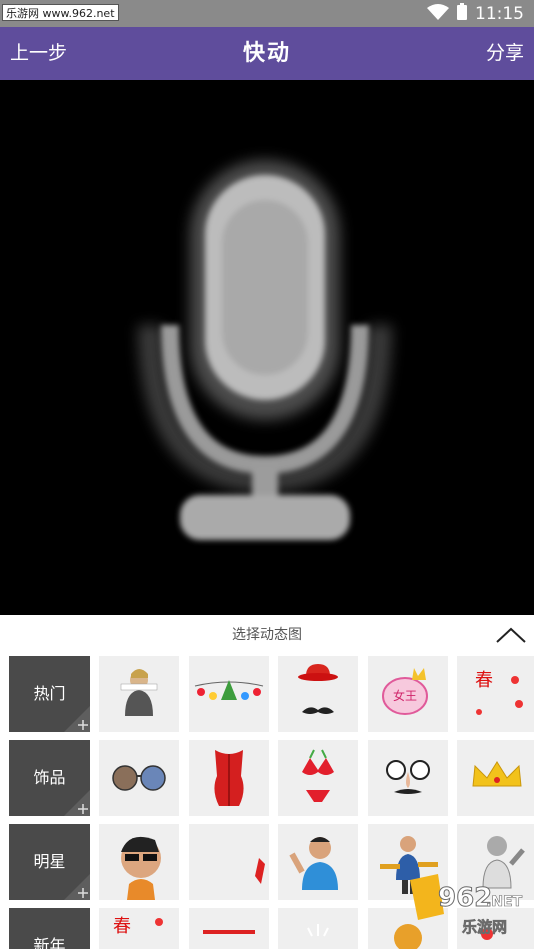 The width and height of the screenshot is (534, 949). I want to click on hat-mustache-sticker-icon, so click(318, 689).